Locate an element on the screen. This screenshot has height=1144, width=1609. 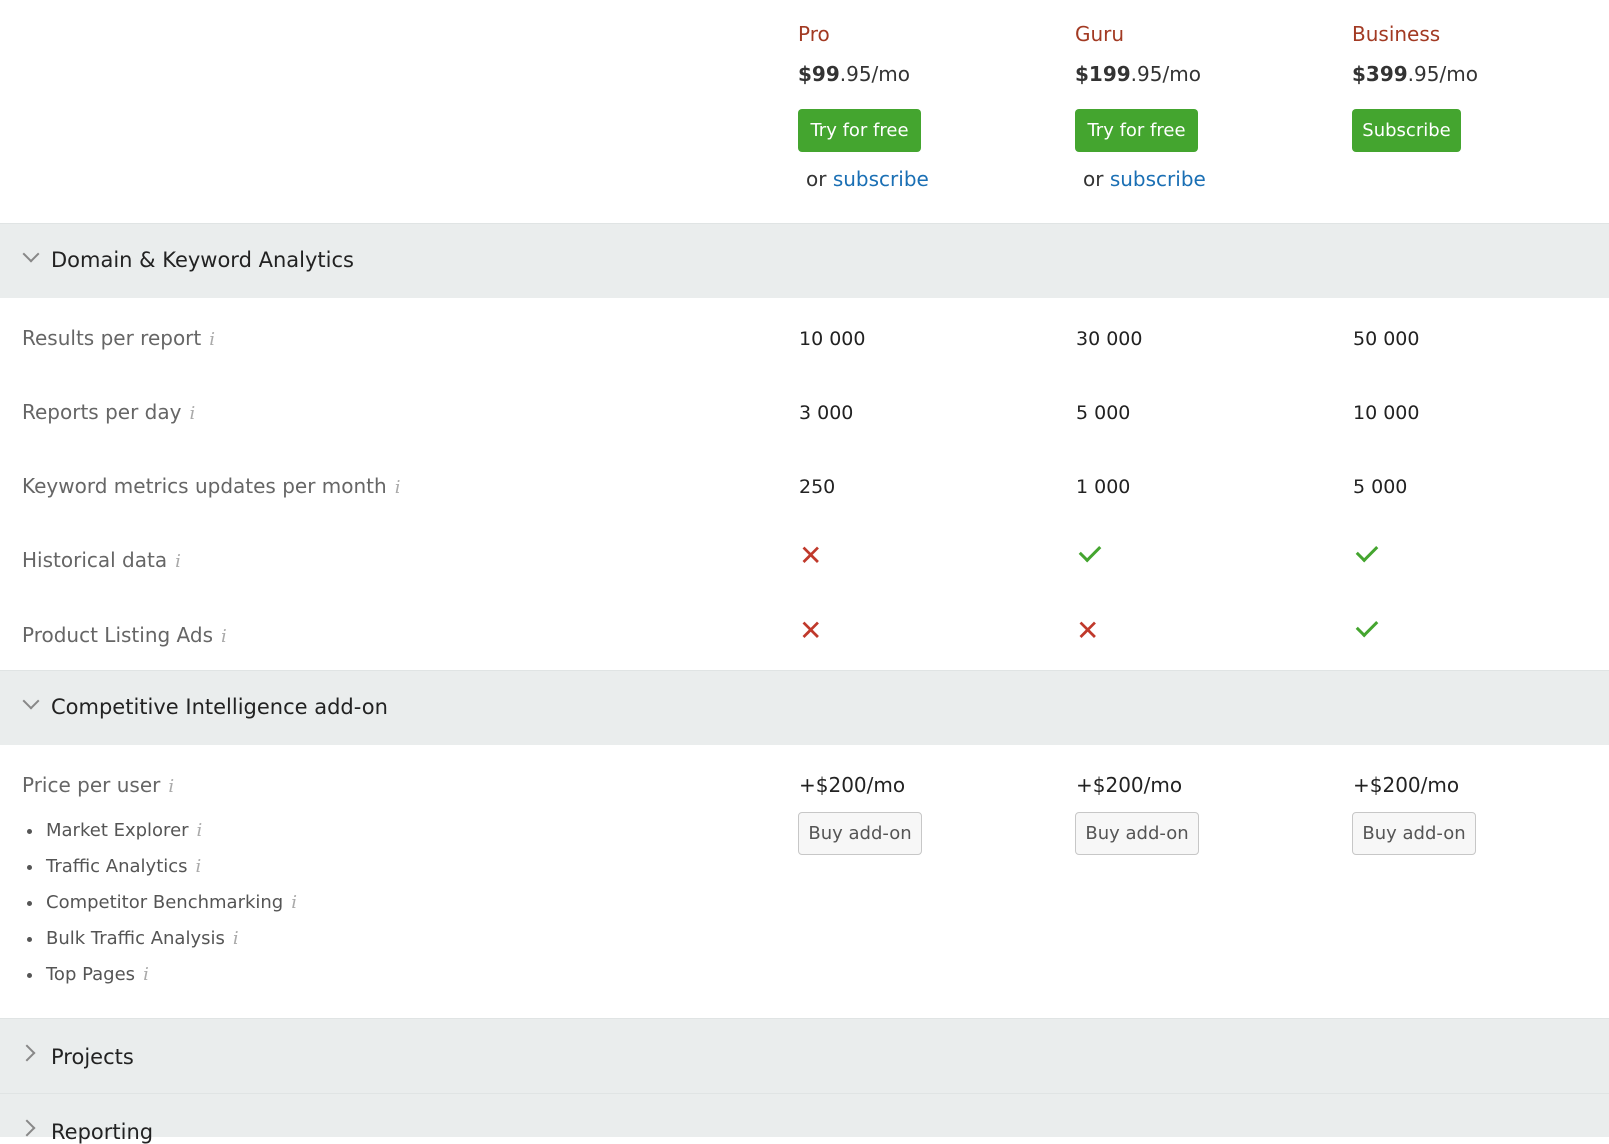
section-title: Competitive Intelligence add-on is located at coordinates (219, 707).